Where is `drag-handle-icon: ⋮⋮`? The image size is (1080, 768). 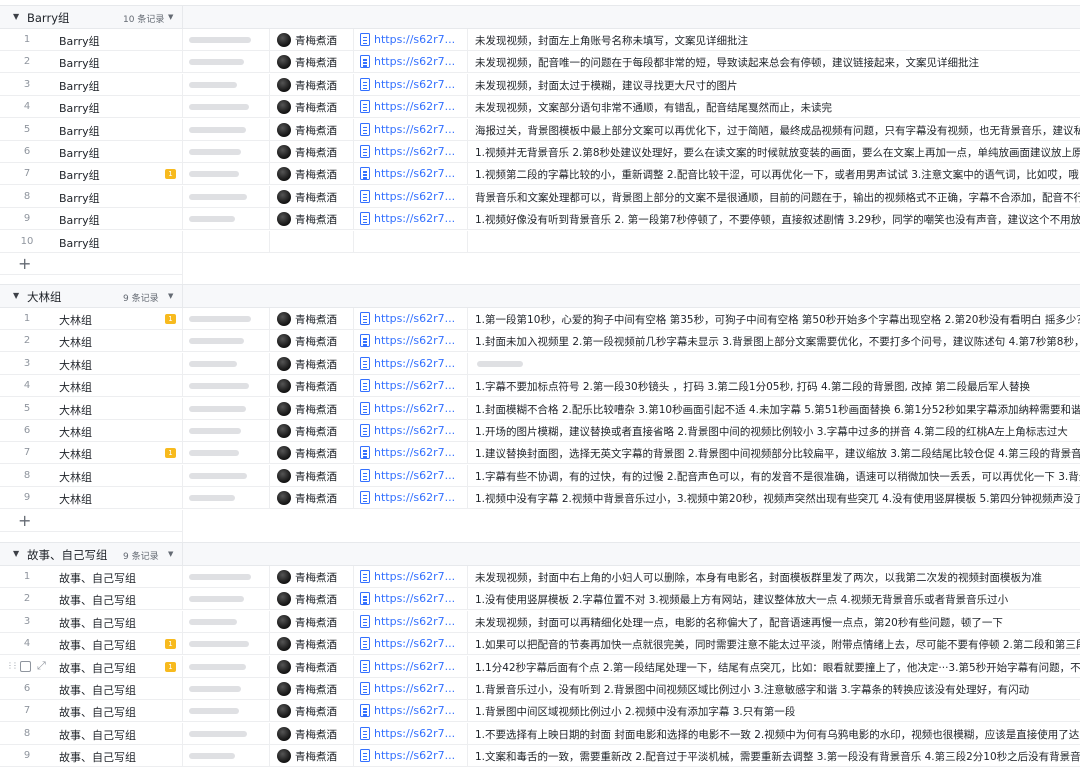 drag-handle-icon: ⋮⋮ is located at coordinates (12, 665).